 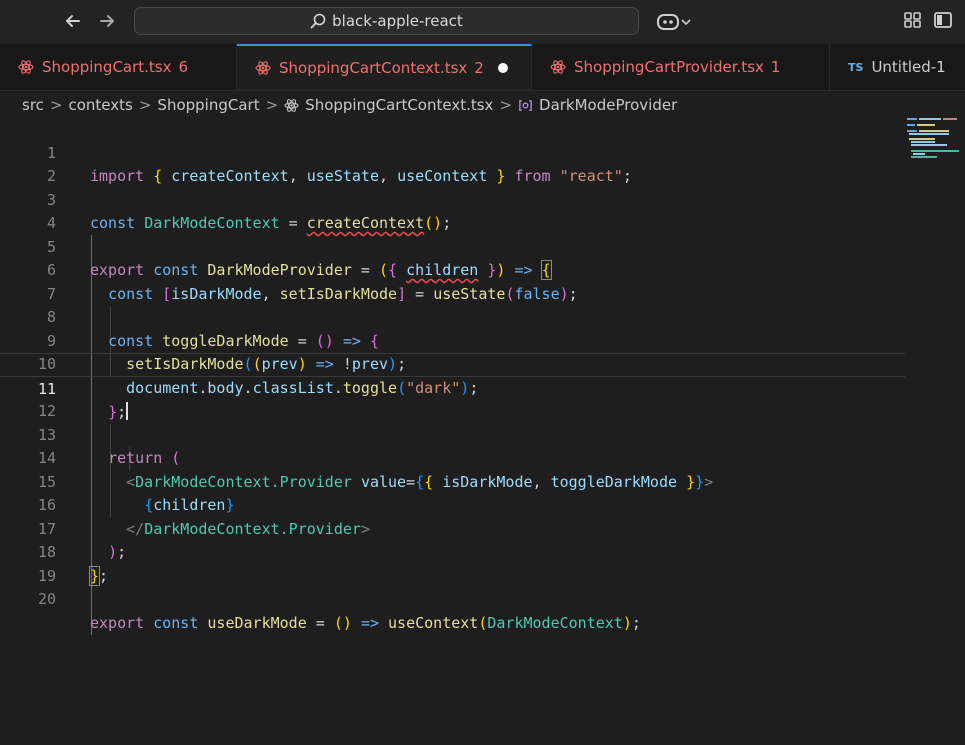 I want to click on symbol-variable-icon, so click(x=525, y=105).